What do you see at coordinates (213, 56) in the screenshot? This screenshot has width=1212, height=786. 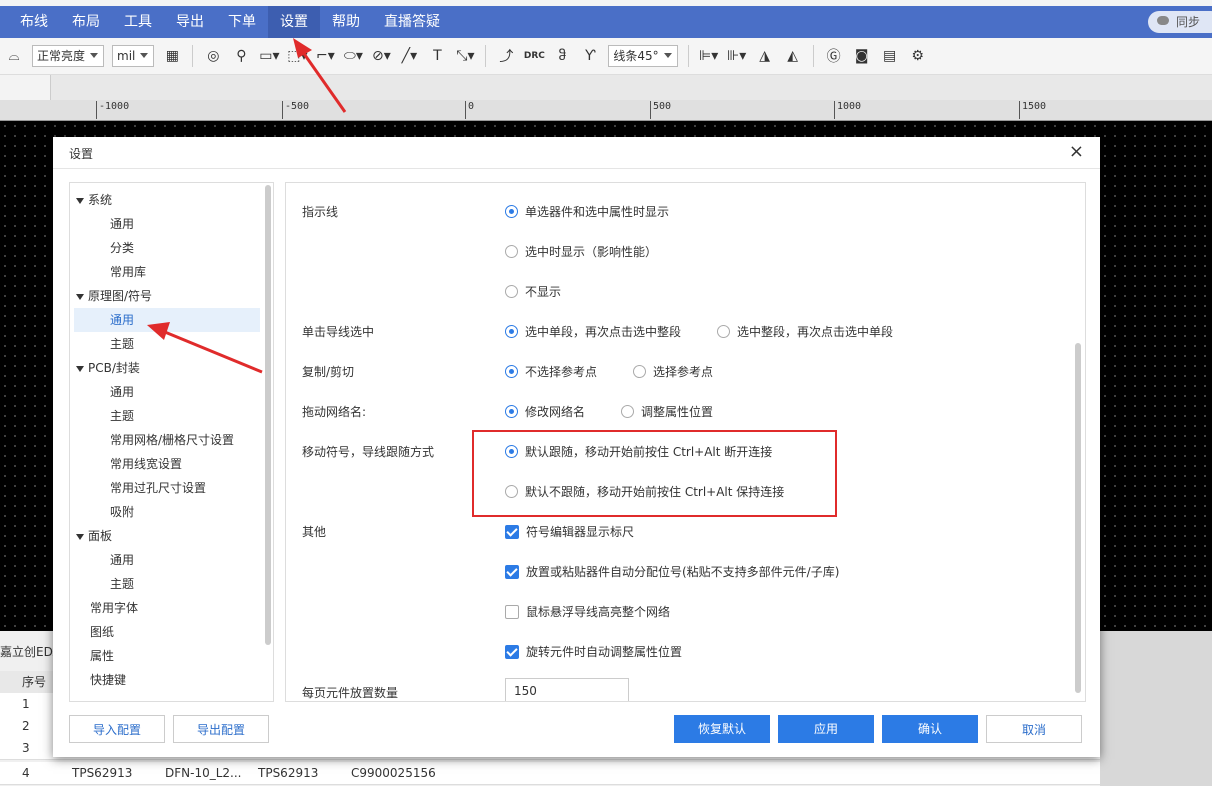 I see `target-icon: ◎` at bounding box center [213, 56].